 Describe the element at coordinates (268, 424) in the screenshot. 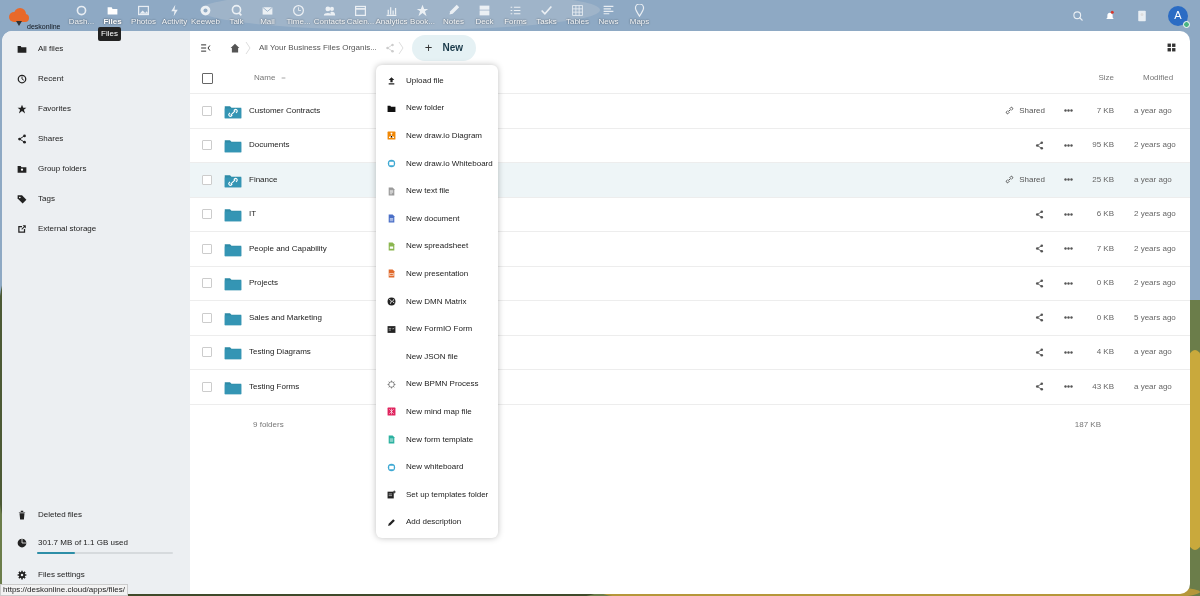

I see `folder-count: 9 folders` at that location.